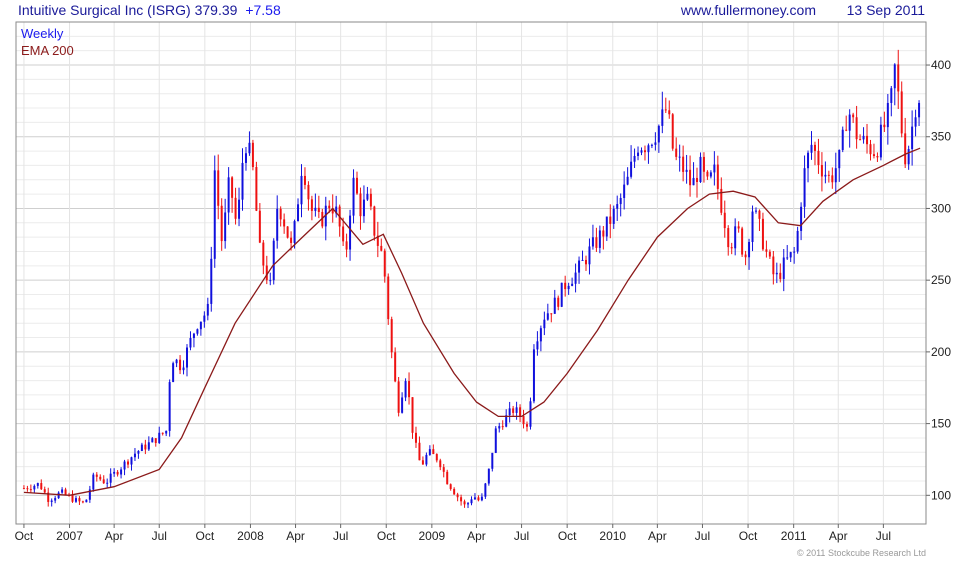  What do you see at coordinates (128, 10) in the screenshot?
I see `title-text: Intuitive Surgical Inc (ISRG) 379.39` at bounding box center [128, 10].